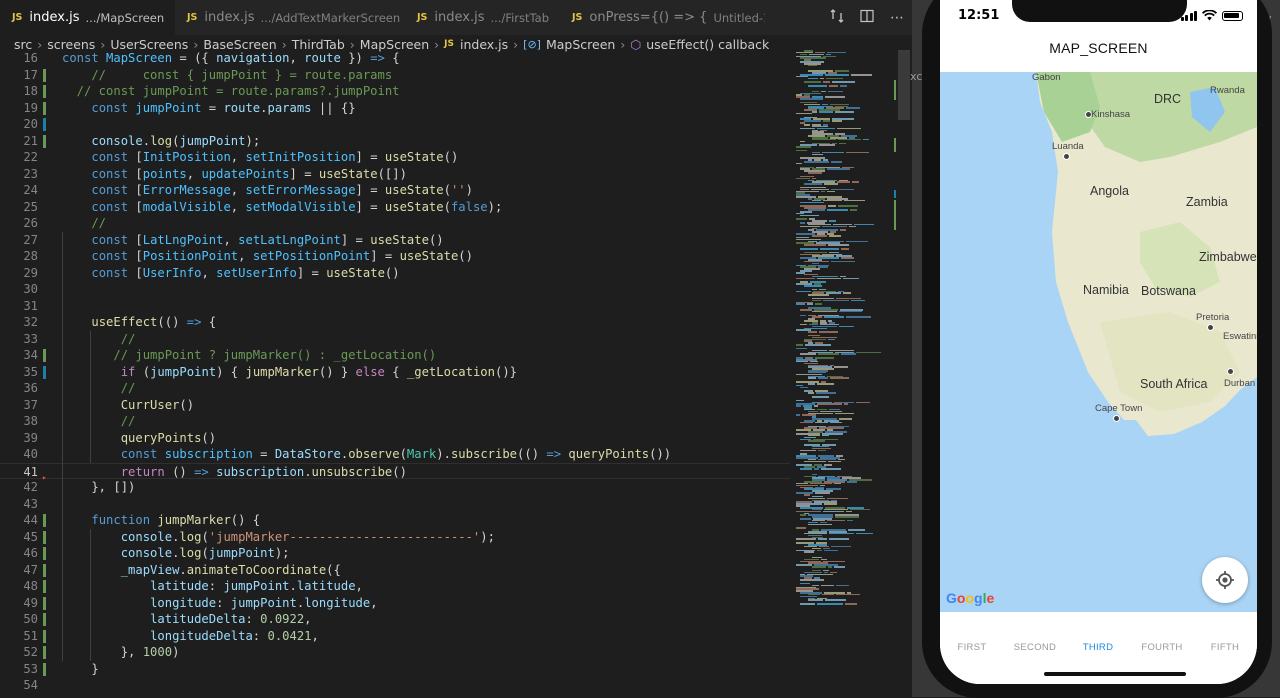  Describe the element at coordinates (395, 553) in the screenshot. I see `code-line: 46 console.log(jumpPoint);` at that location.